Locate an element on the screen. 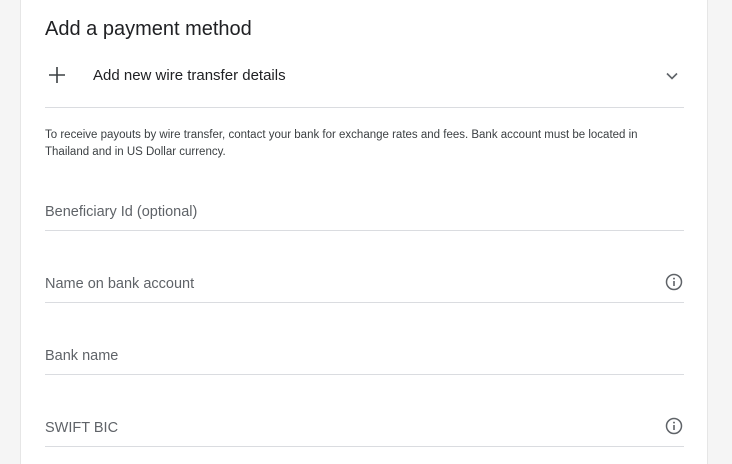 This screenshot has width=732, height=464. add-wire-transfer-label: Add new wire transfer details is located at coordinates (189, 75).